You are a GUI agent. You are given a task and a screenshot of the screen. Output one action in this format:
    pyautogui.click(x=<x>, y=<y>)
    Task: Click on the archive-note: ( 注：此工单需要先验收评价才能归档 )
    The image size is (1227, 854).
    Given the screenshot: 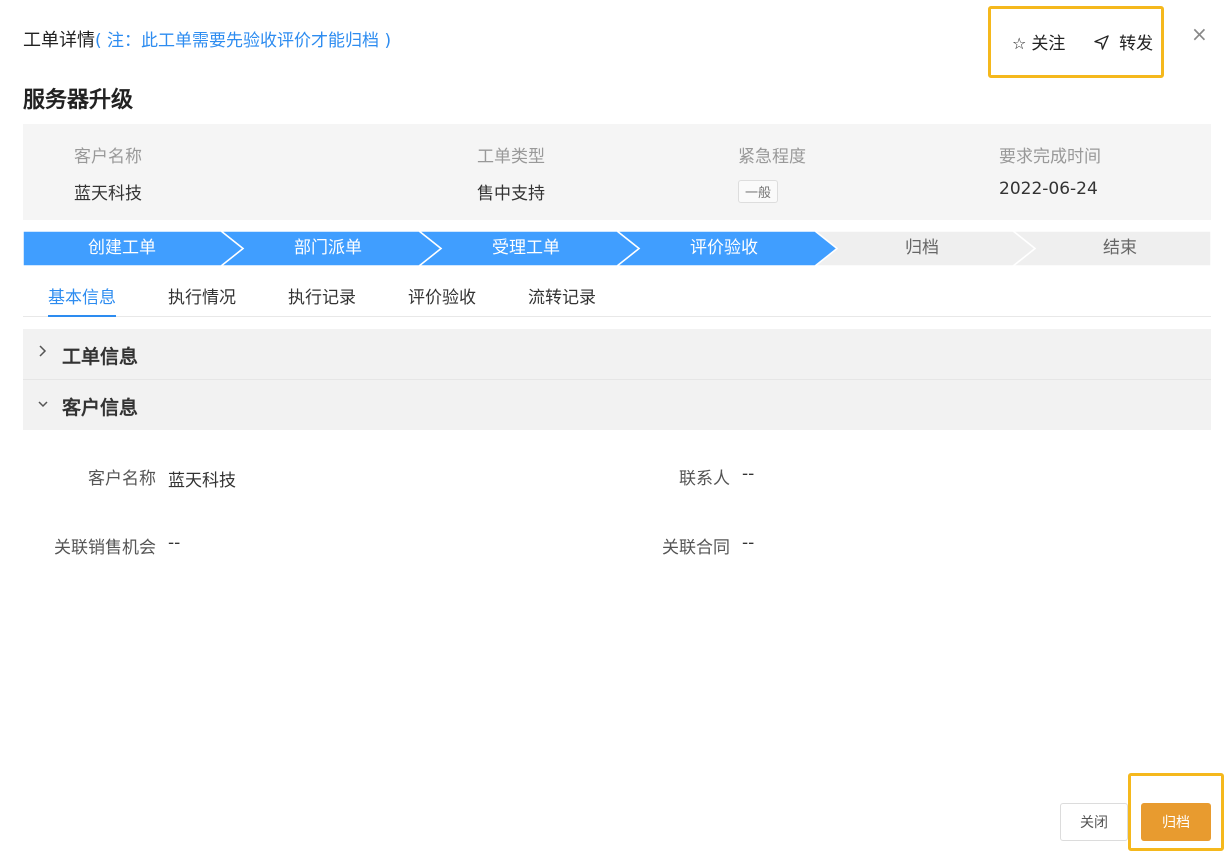 What is the action you would take?
    pyautogui.click(x=243, y=41)
    